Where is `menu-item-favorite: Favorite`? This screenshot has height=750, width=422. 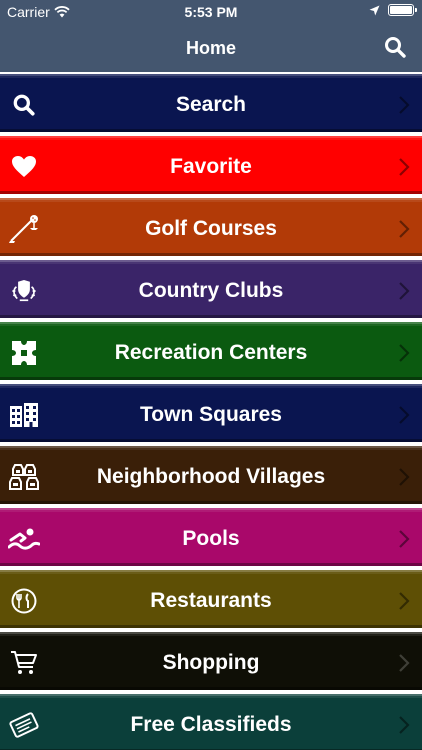
menu-item-favorite: Favorite is located at coordinates (211, 165).